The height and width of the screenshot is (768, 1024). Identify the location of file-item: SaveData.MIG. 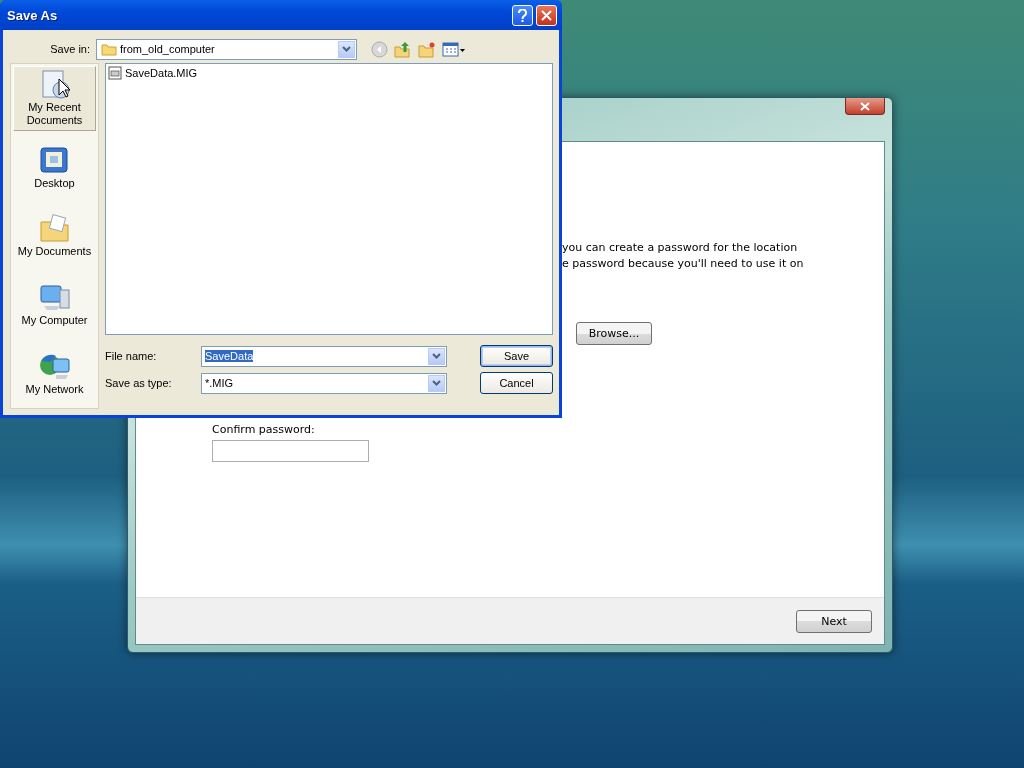
(329, 73).